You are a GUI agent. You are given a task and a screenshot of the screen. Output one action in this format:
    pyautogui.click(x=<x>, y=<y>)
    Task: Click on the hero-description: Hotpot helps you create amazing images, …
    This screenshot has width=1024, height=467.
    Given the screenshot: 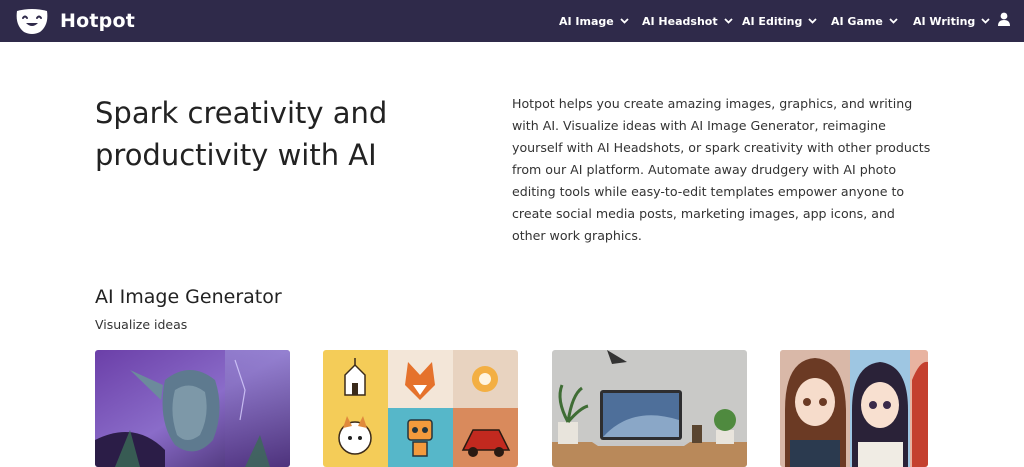 What is the action you would take?
    pyautogui.click(x=721, y=169)
    